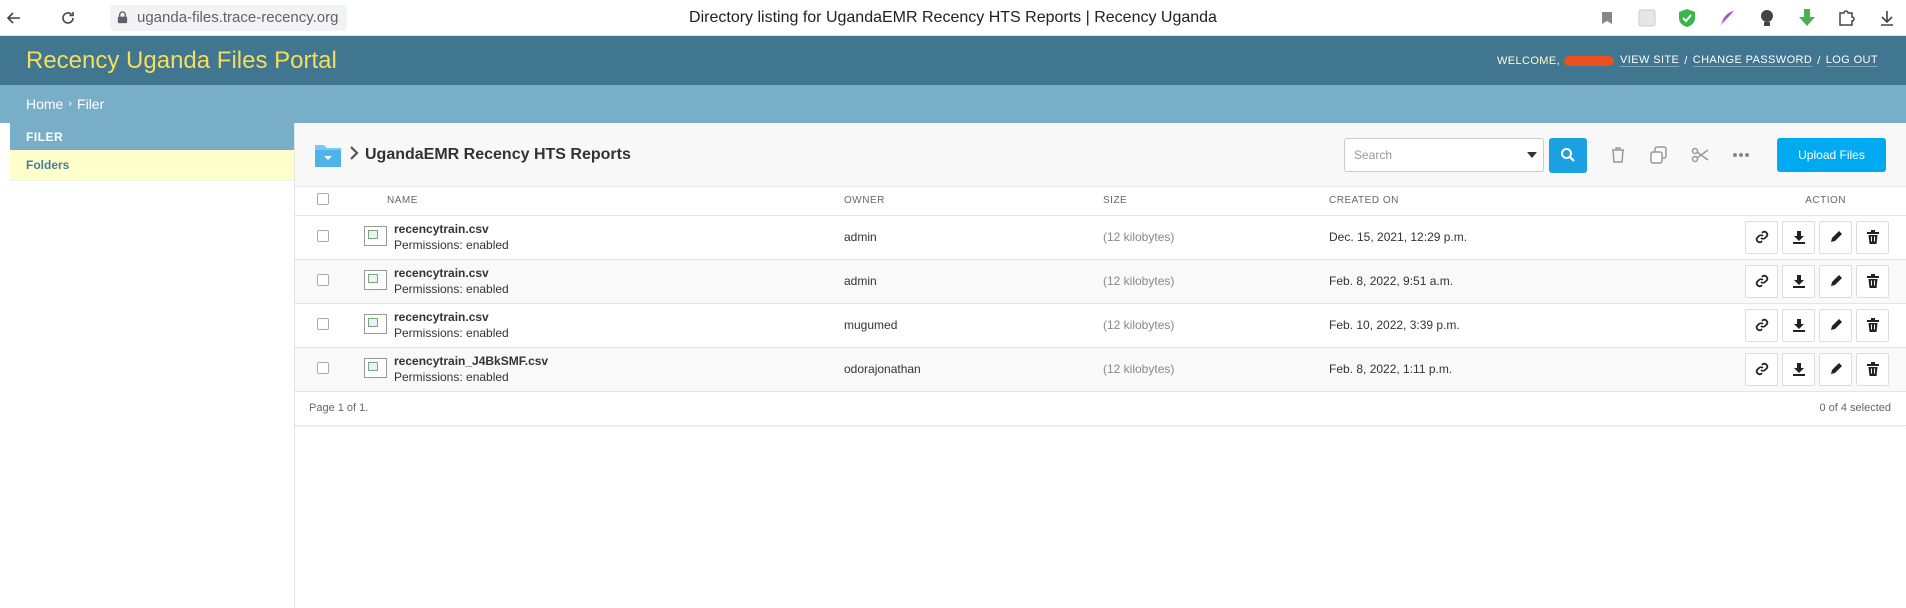 This screenshot has height=608, width=1906. I want to click on feather-icon, so click(1727, 18).